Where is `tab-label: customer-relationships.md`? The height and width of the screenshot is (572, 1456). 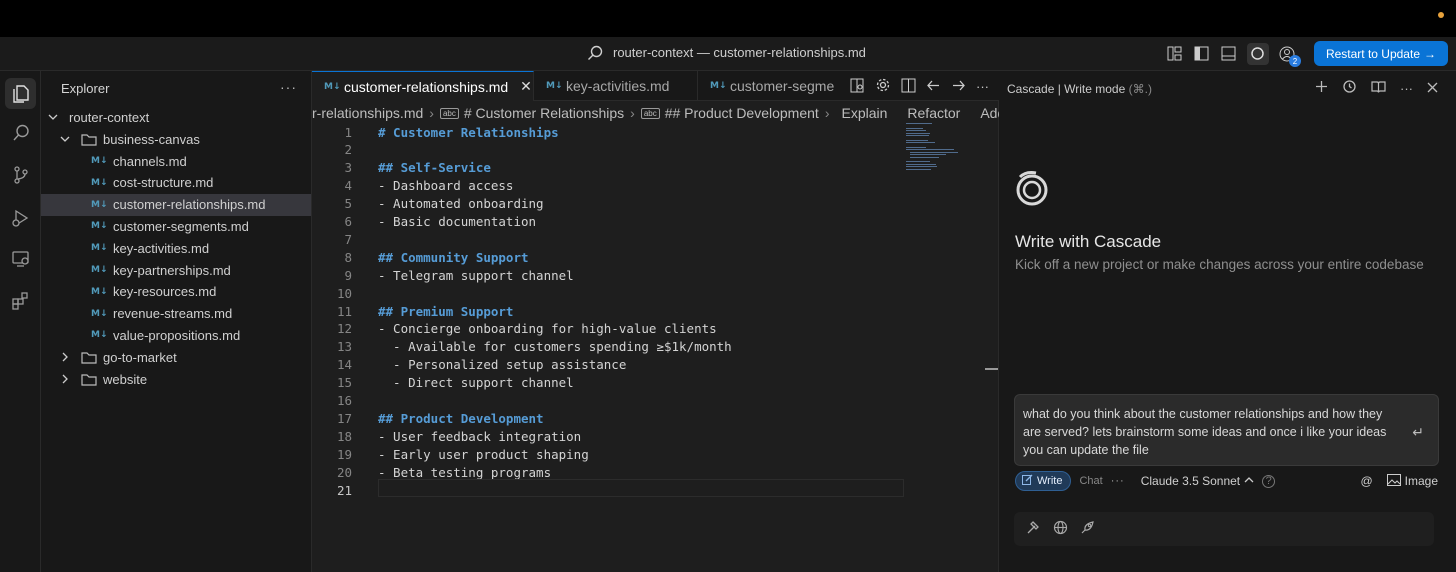
tab-label: customer-relationships.md is located at coordinates (426, 86).